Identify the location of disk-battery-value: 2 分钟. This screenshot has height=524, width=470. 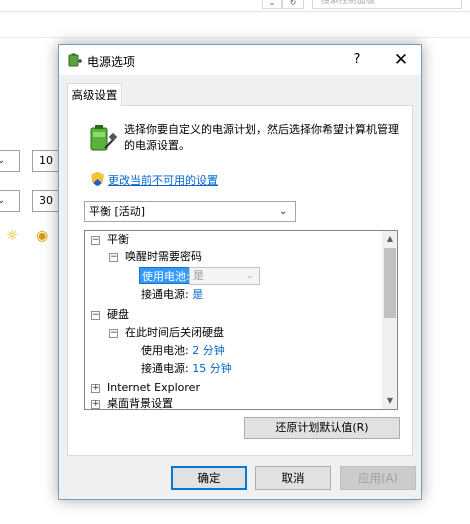
(208, 350).